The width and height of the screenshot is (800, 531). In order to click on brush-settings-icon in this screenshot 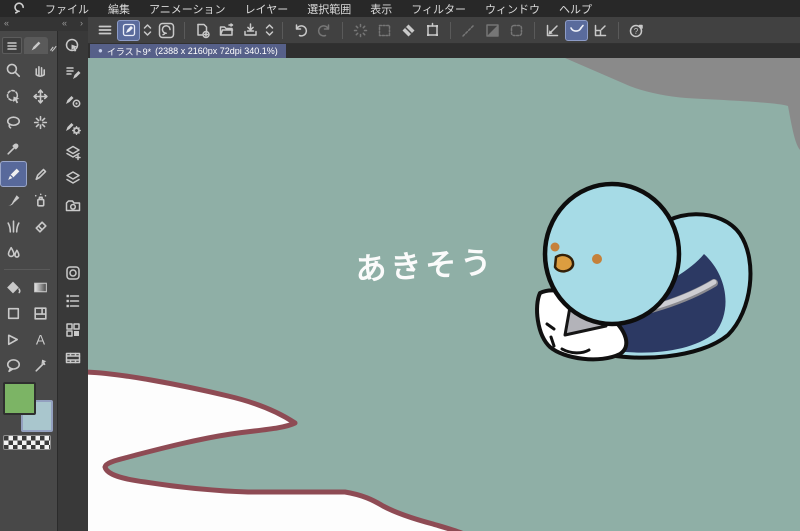, I will do `click(73, 127)`.